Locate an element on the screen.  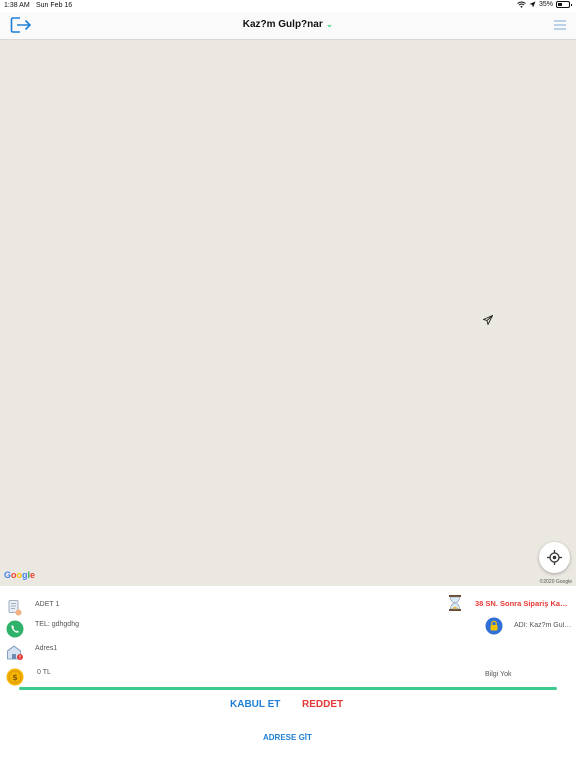
nav-bar: Kaz?m Gulp?nar ⌄ is located at coordinates (288, 26).